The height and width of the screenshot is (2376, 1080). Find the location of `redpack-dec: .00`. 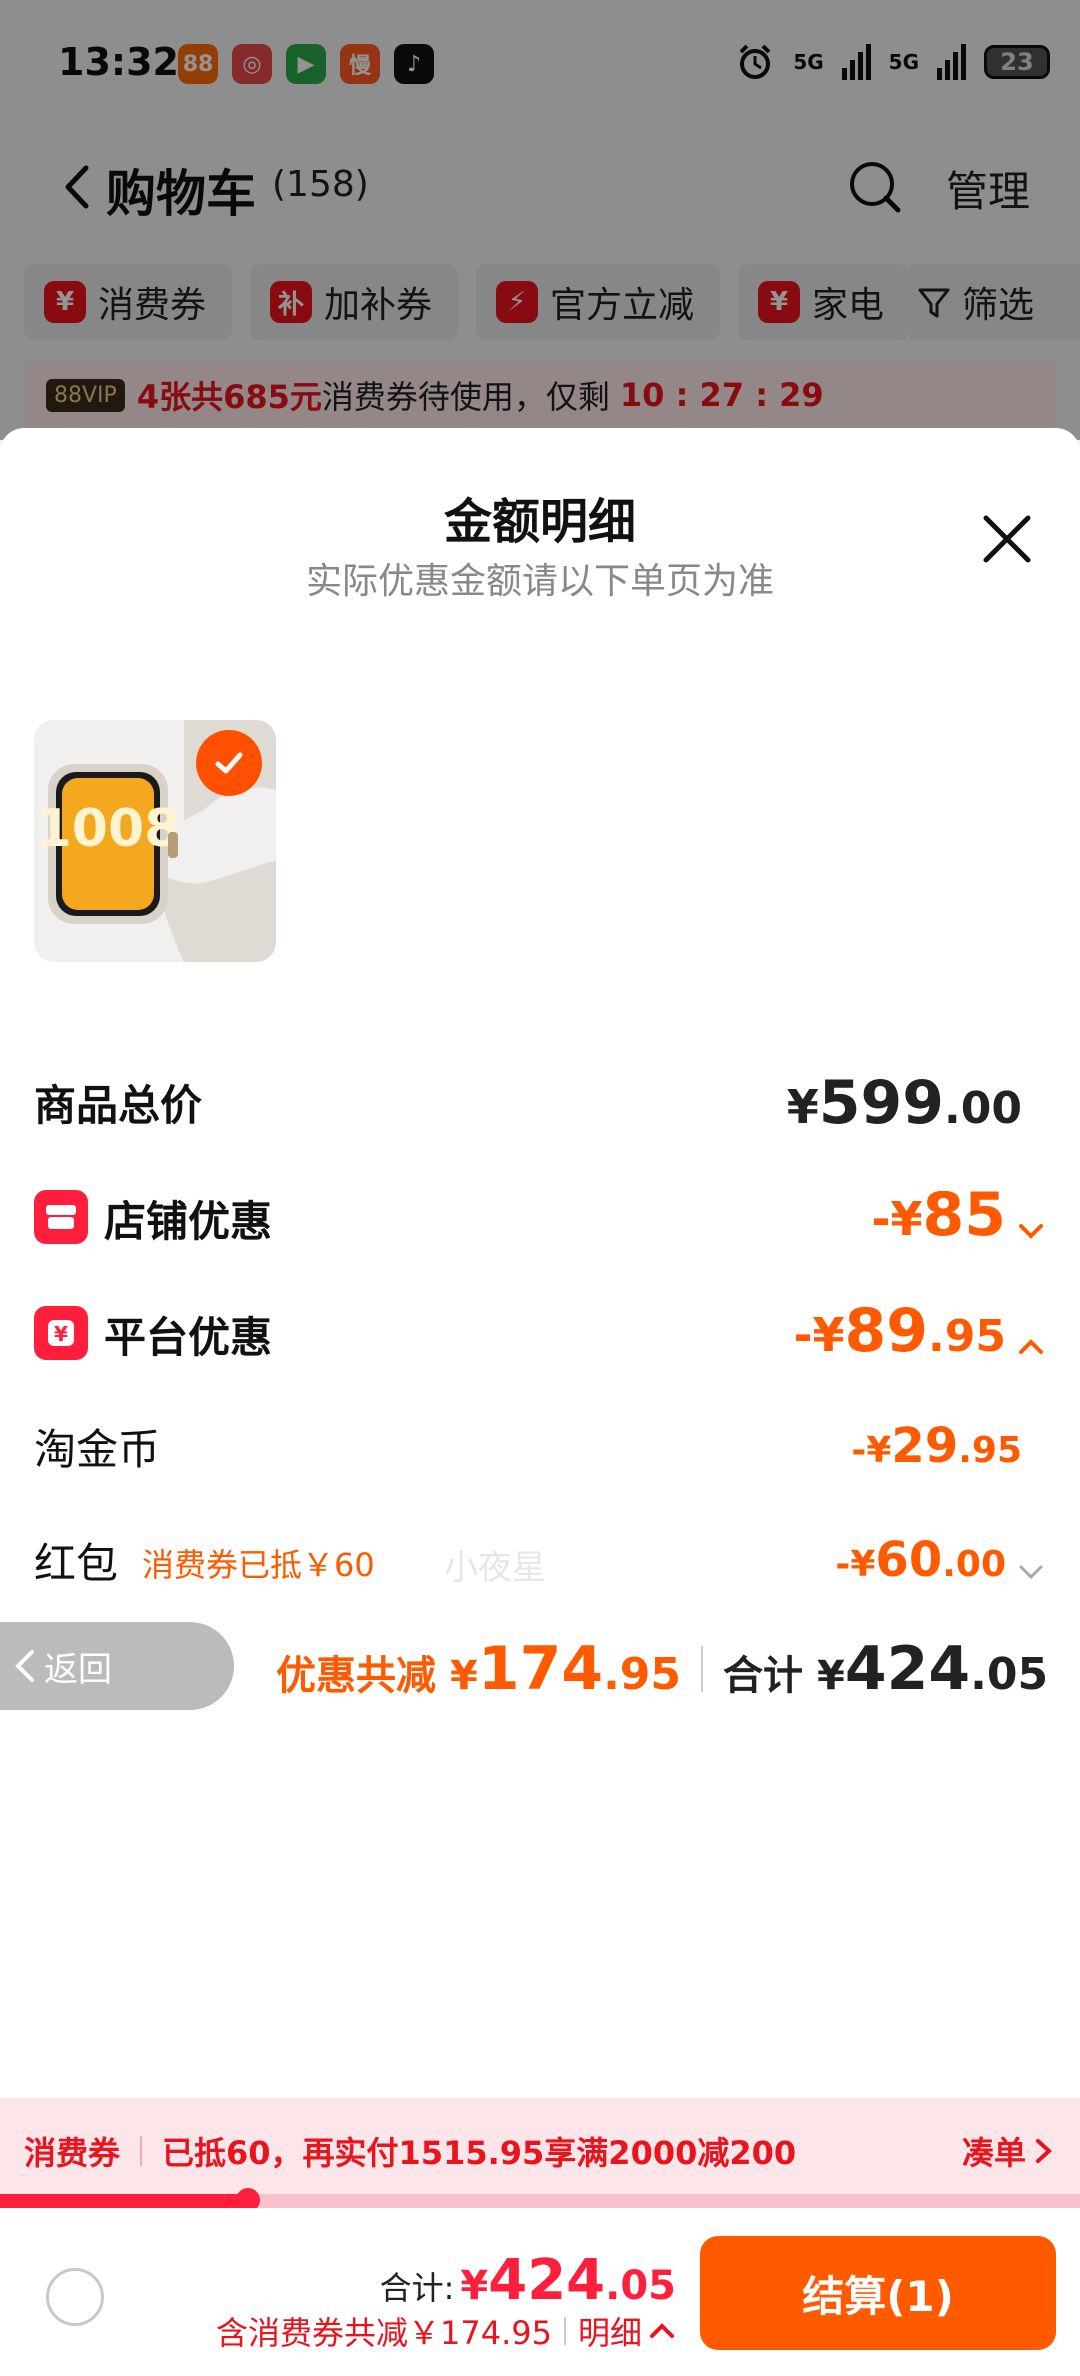

redpack-dec: .00 is located at coordinates (974, 1564).